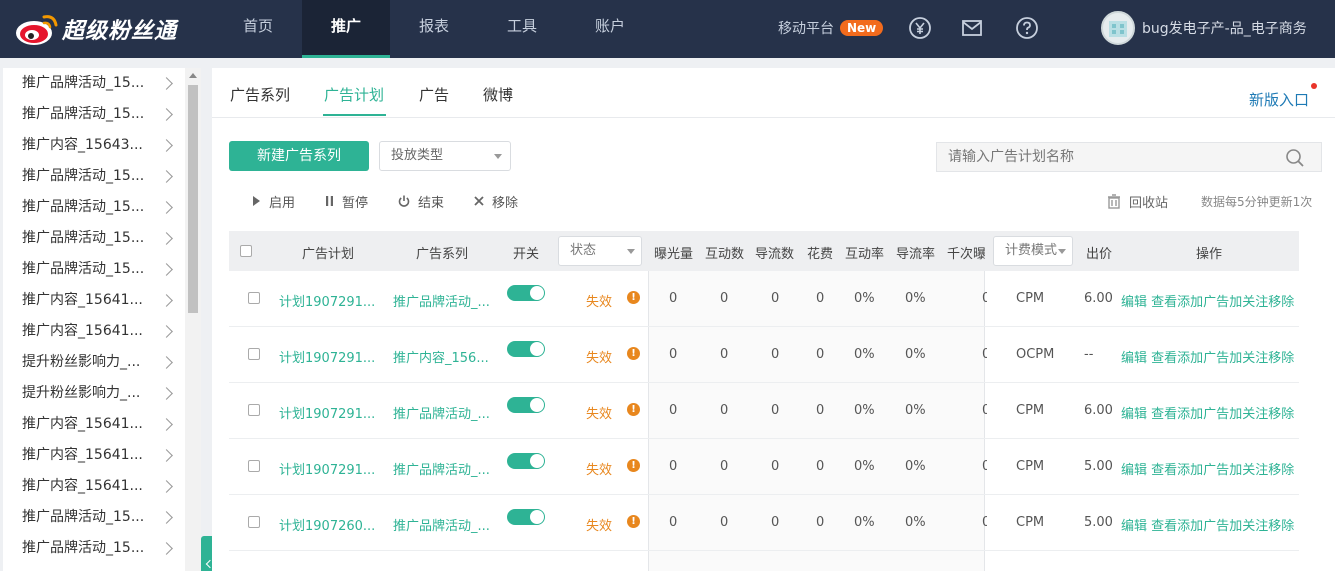 The width and height of the screenshot is (1335, 571). What do you see at coordinates (421, 201) in the screenshot?
I see `end-button: 结束` at bounding box center [421, 201].